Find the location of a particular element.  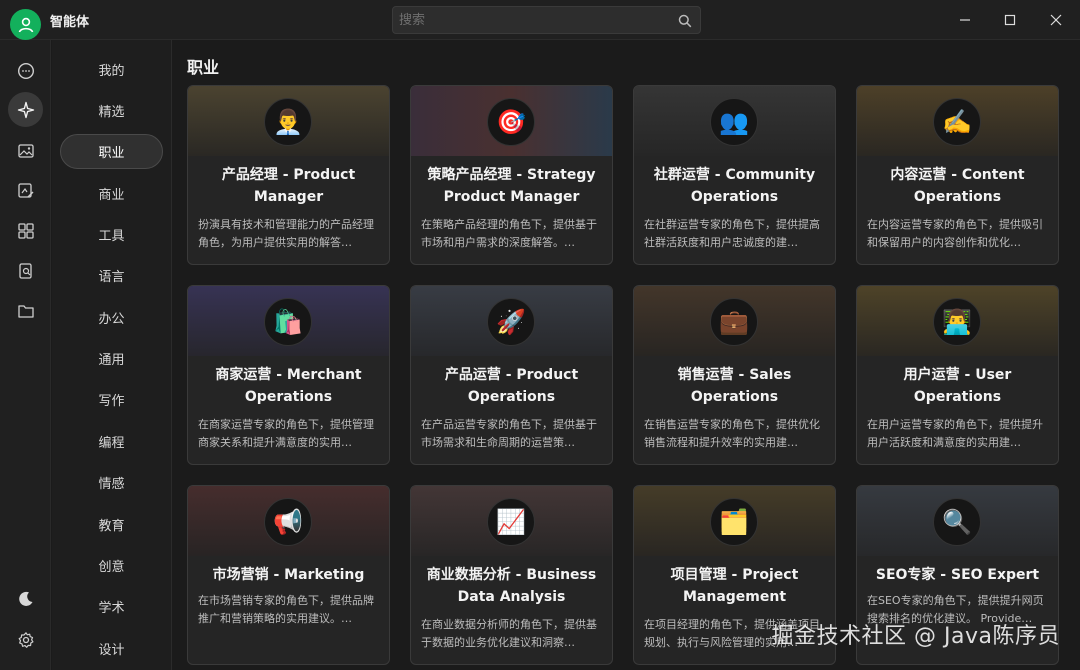

title-bar: 智能体 is located at coordinates (540, 20).